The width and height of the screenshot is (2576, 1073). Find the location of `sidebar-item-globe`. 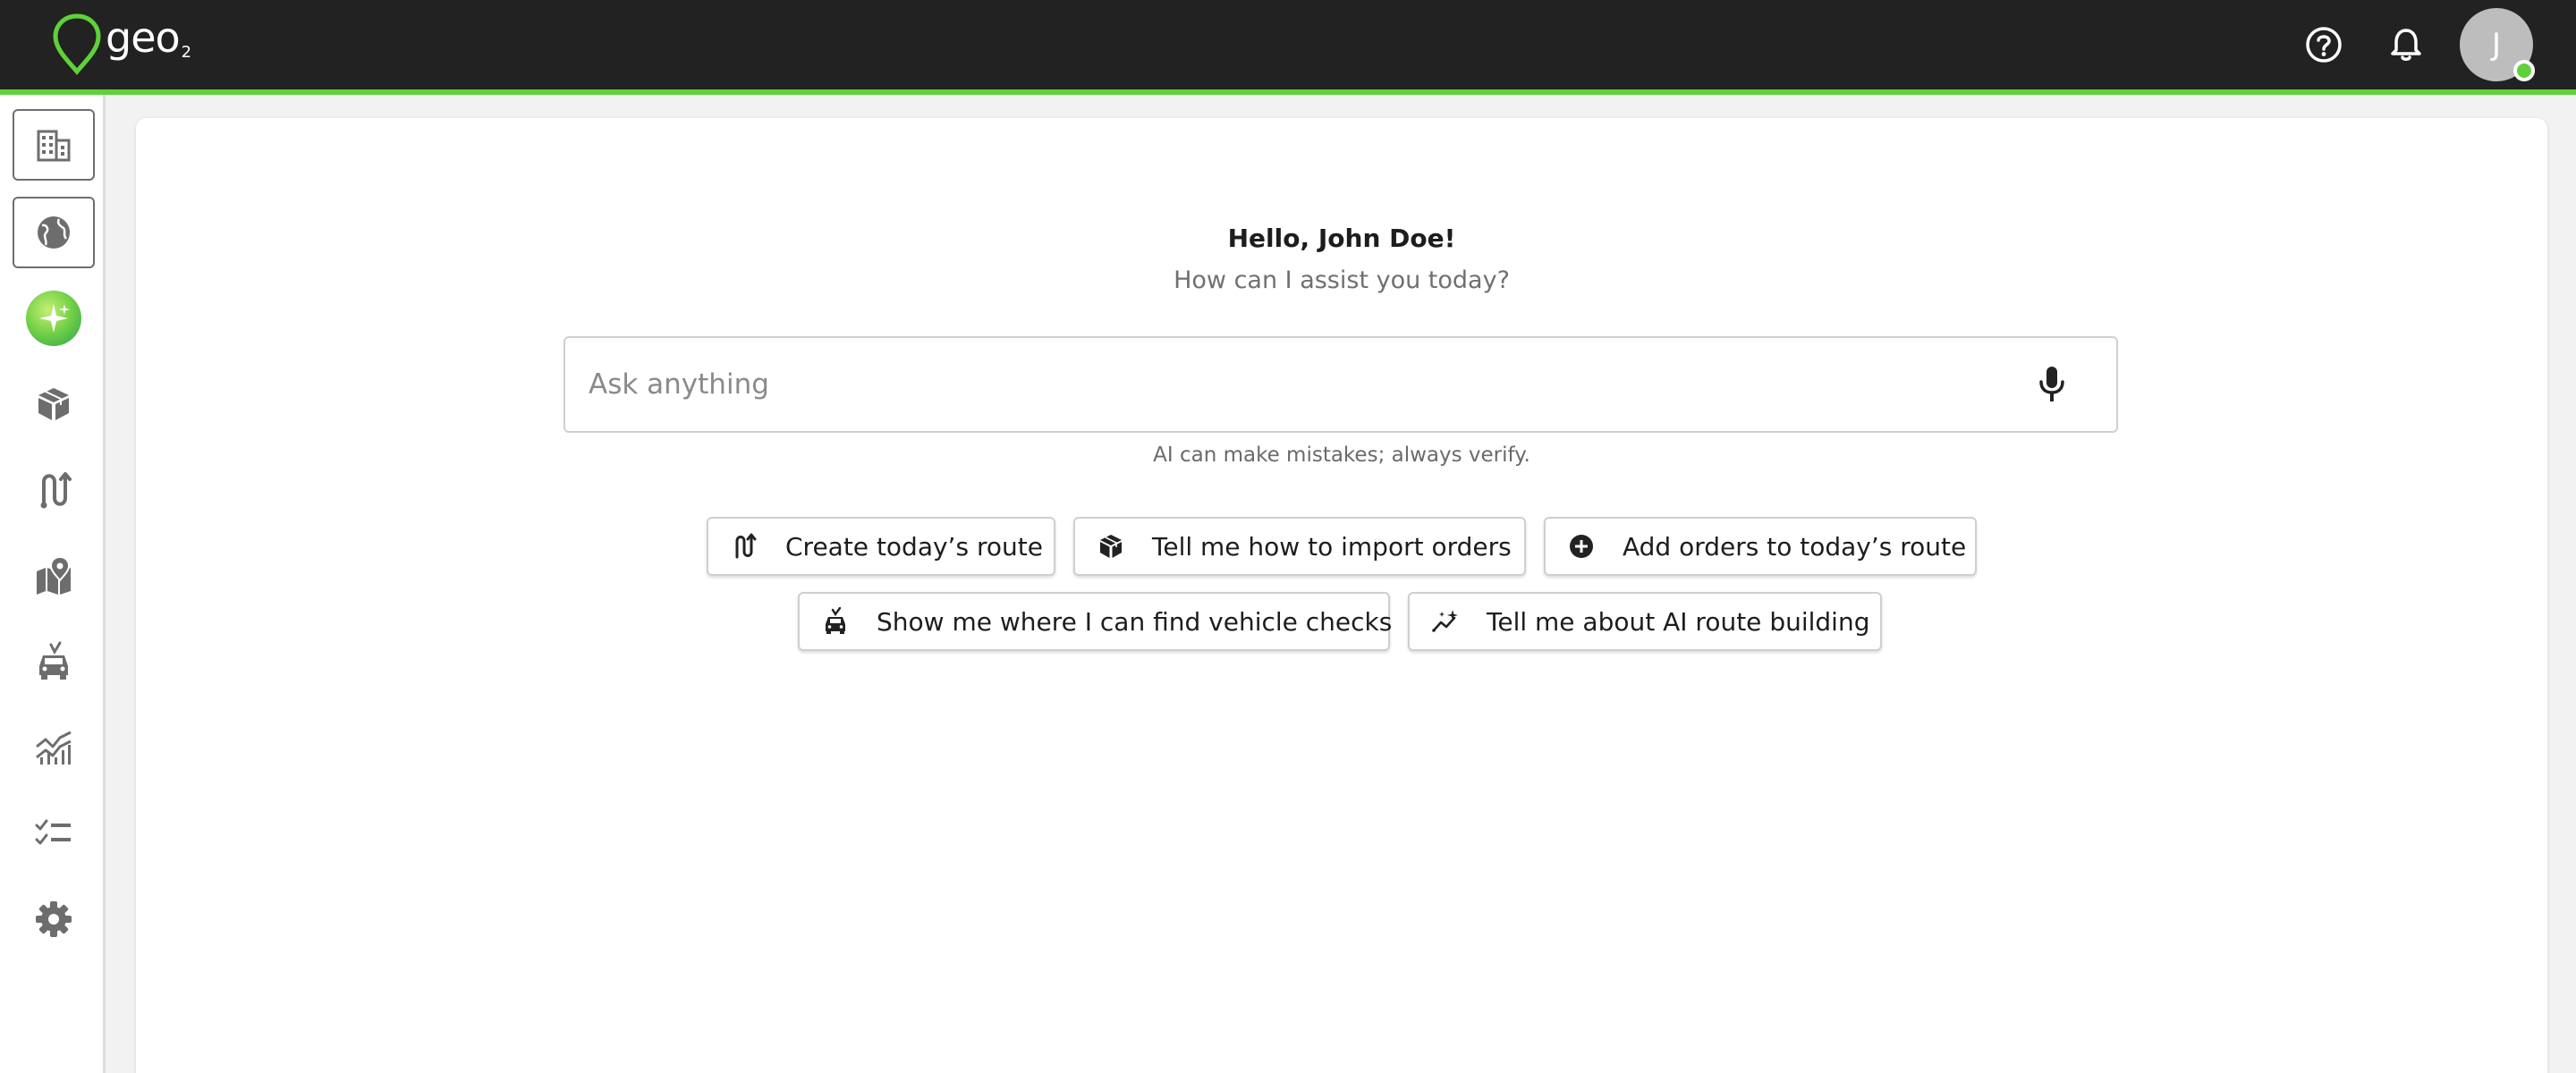

sidebar-item-globe is located at coordinates (54, 232).